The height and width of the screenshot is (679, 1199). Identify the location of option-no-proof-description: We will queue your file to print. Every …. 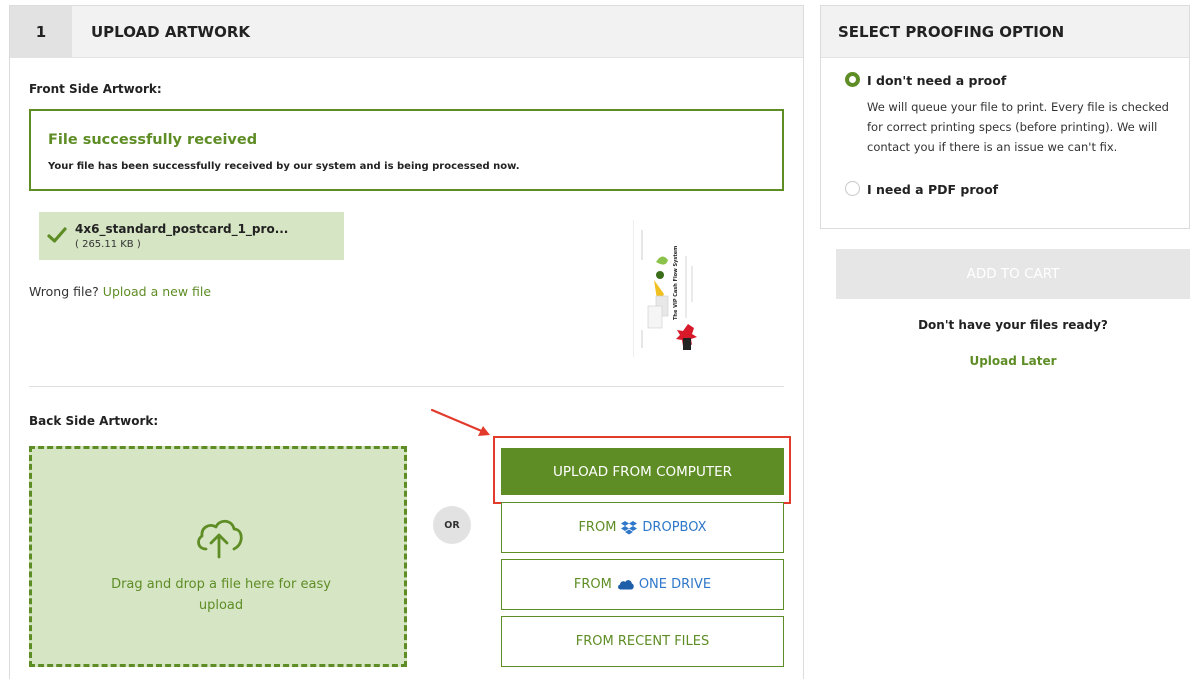
(1018, 127).